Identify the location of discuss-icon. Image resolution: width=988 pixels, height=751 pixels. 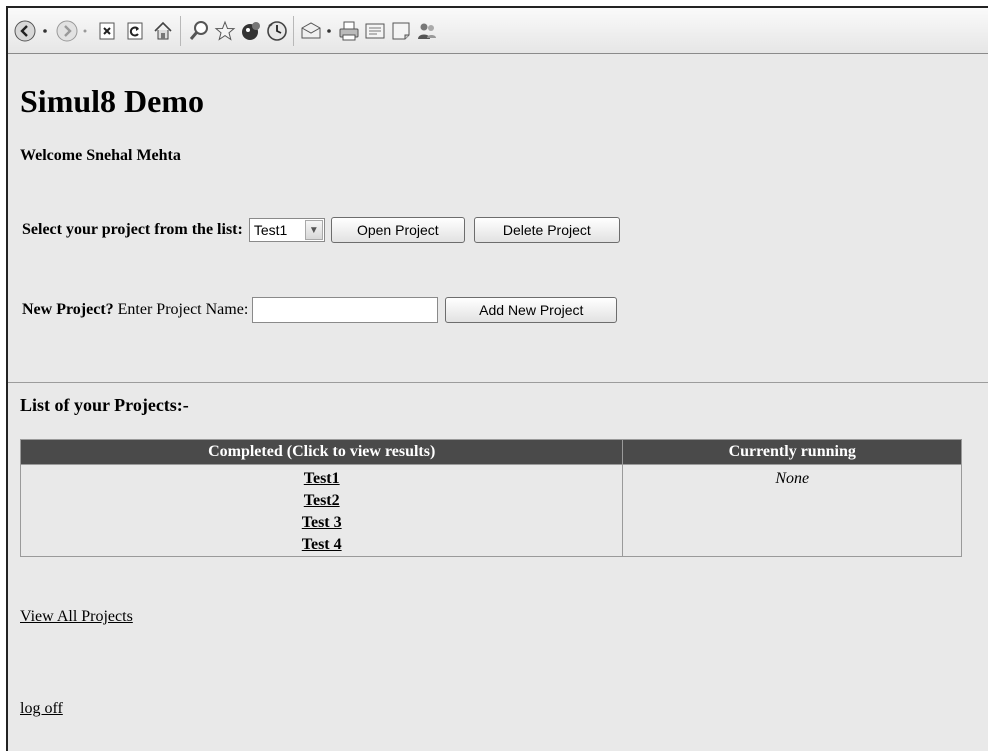
(401, 31).